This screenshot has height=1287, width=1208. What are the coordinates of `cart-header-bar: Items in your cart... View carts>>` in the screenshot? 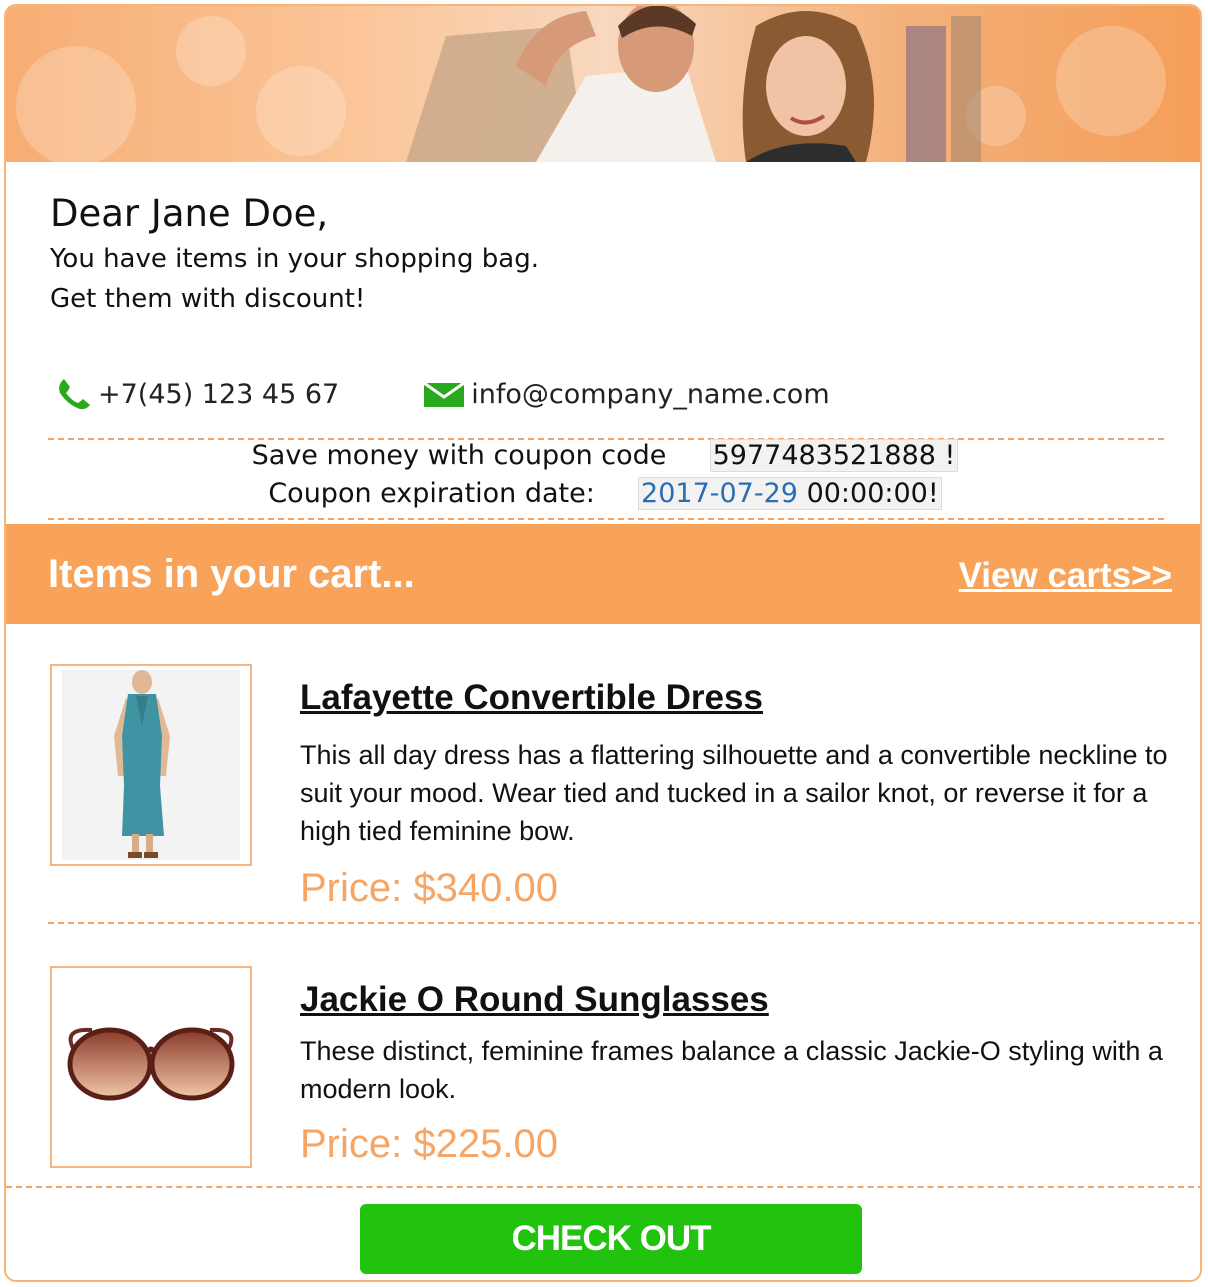 It's located at (603, 574).